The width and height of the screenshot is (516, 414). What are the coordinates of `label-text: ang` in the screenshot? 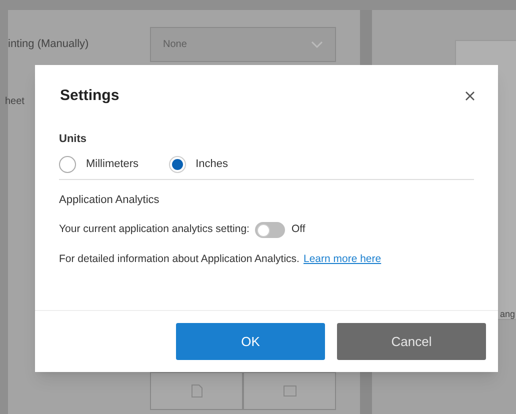 It's located at (508, 314).